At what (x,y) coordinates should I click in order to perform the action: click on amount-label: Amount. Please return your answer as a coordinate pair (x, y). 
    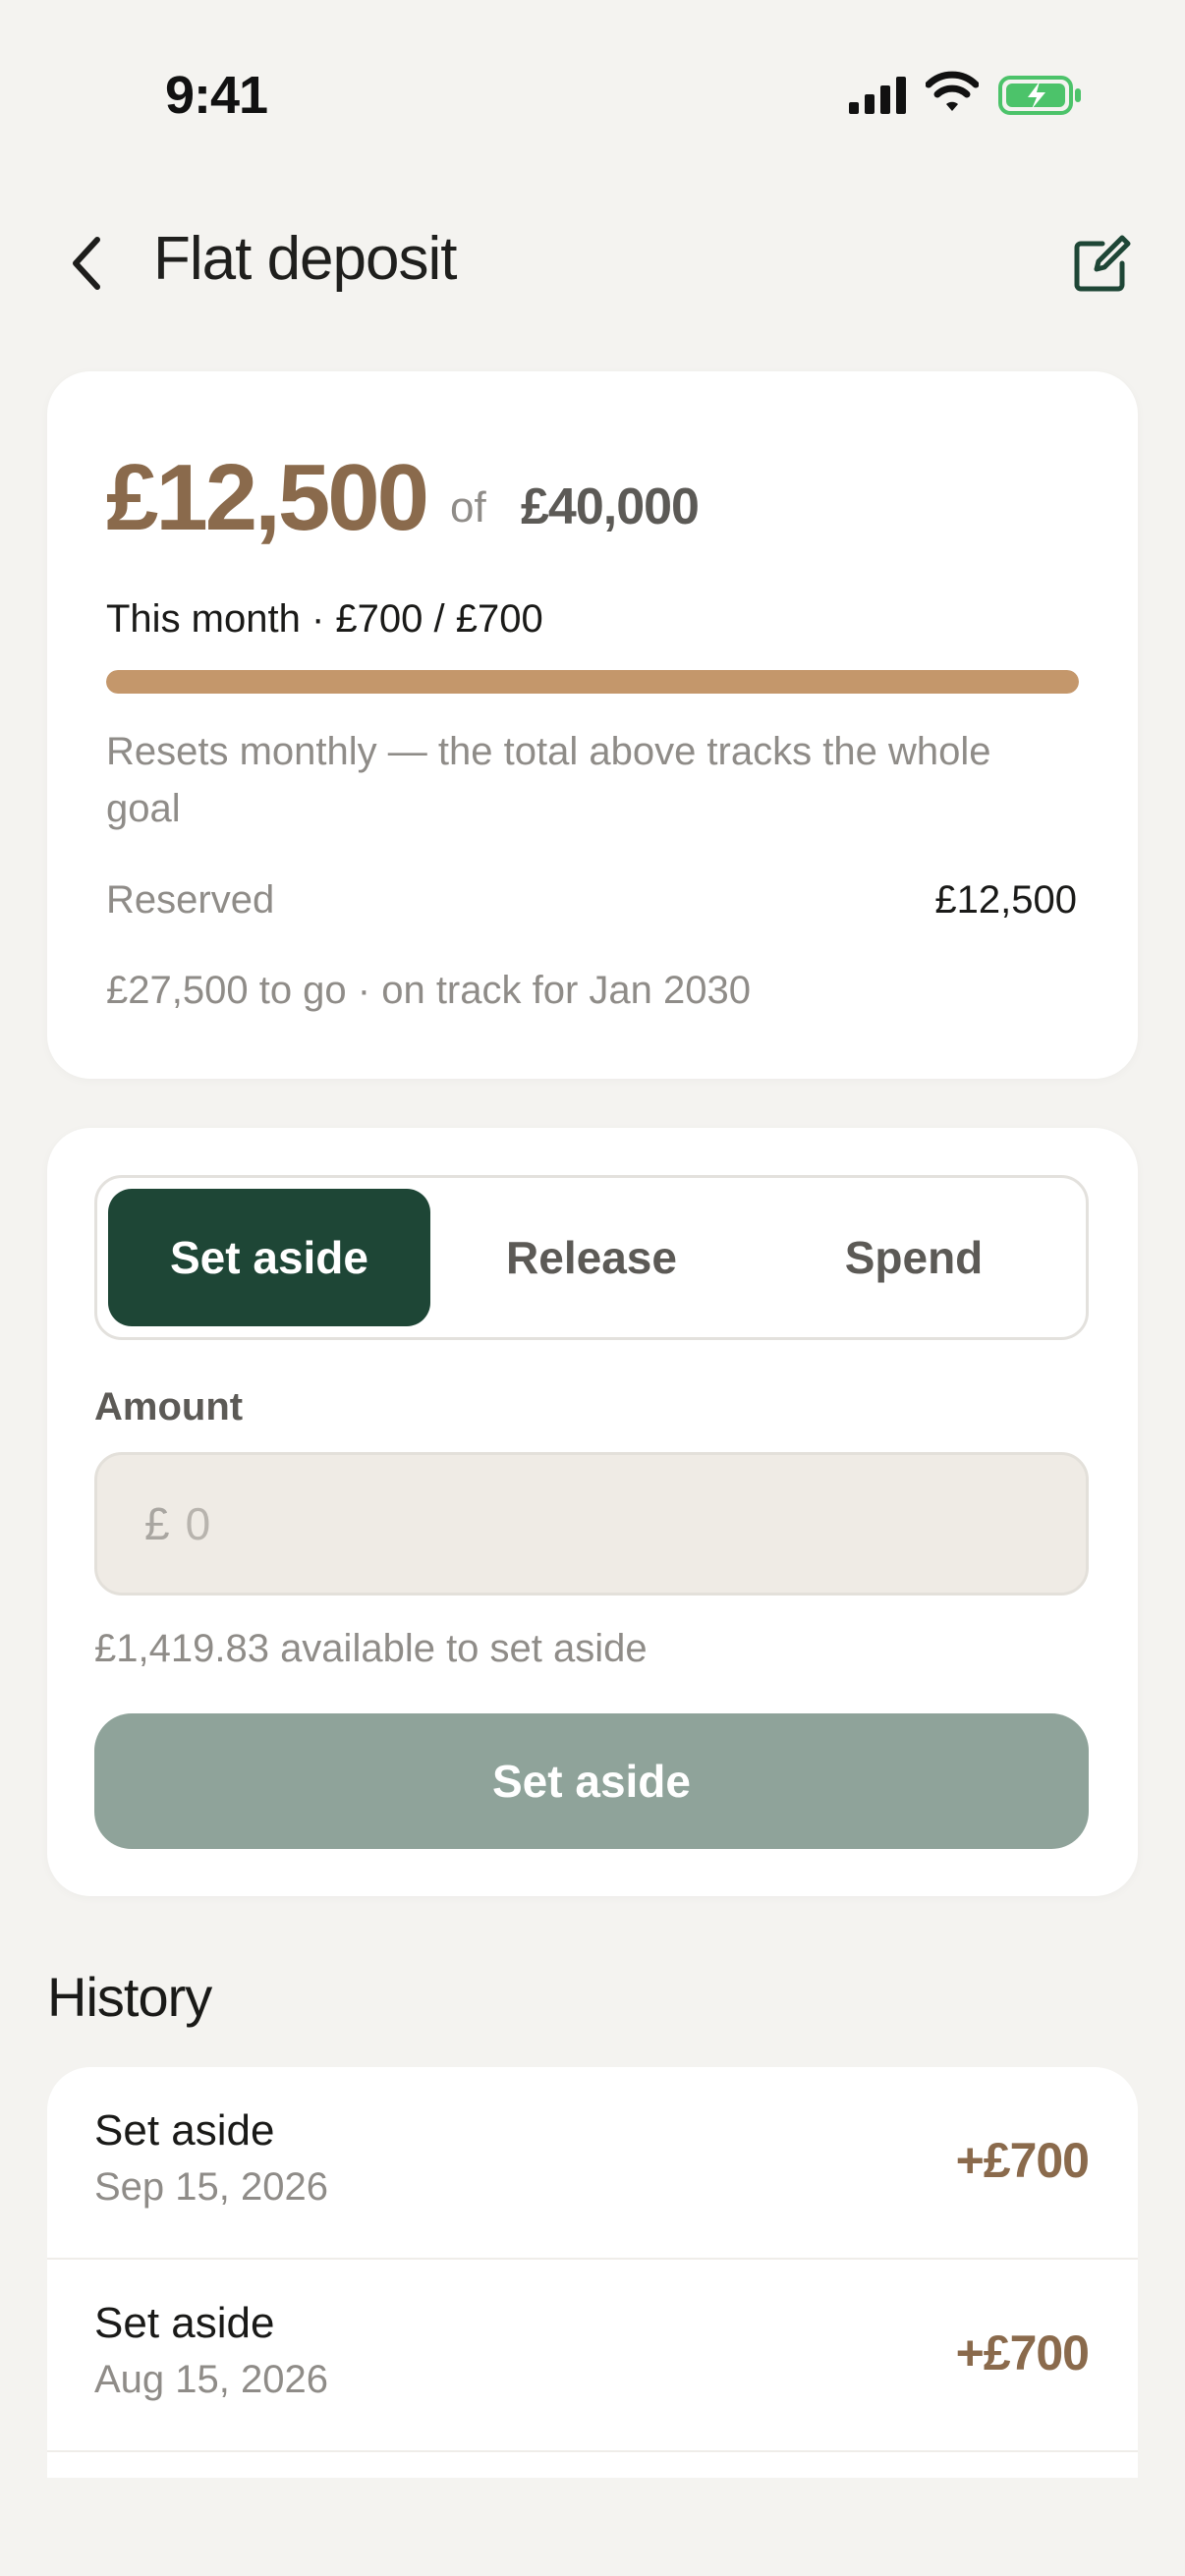
    Looking at the image, I should click on (169, 1406).